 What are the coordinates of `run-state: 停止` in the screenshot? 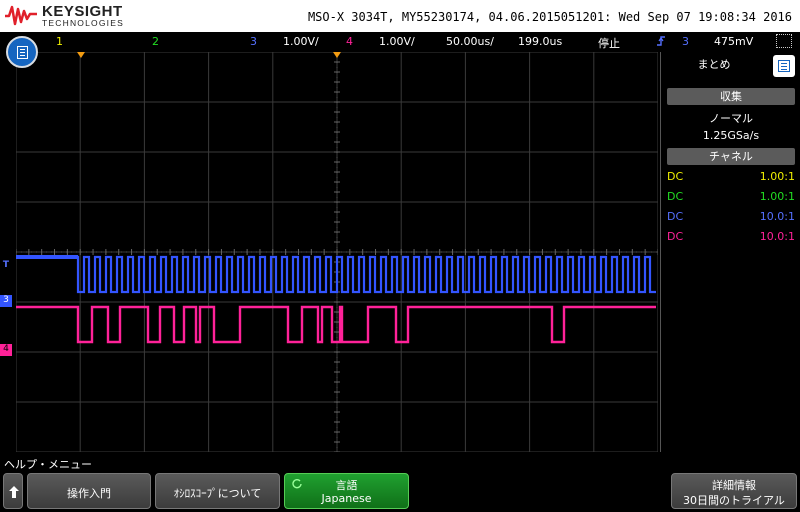 It's located at (609, 43).